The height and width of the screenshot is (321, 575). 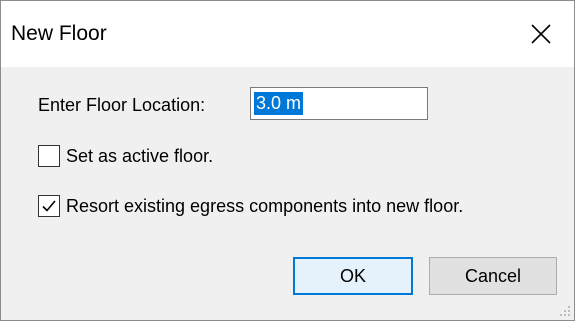 What do you see at coordinates (59, 33) in the screenshot?
I see `dialog-title: New Floor` at bounding box center [59, 33].